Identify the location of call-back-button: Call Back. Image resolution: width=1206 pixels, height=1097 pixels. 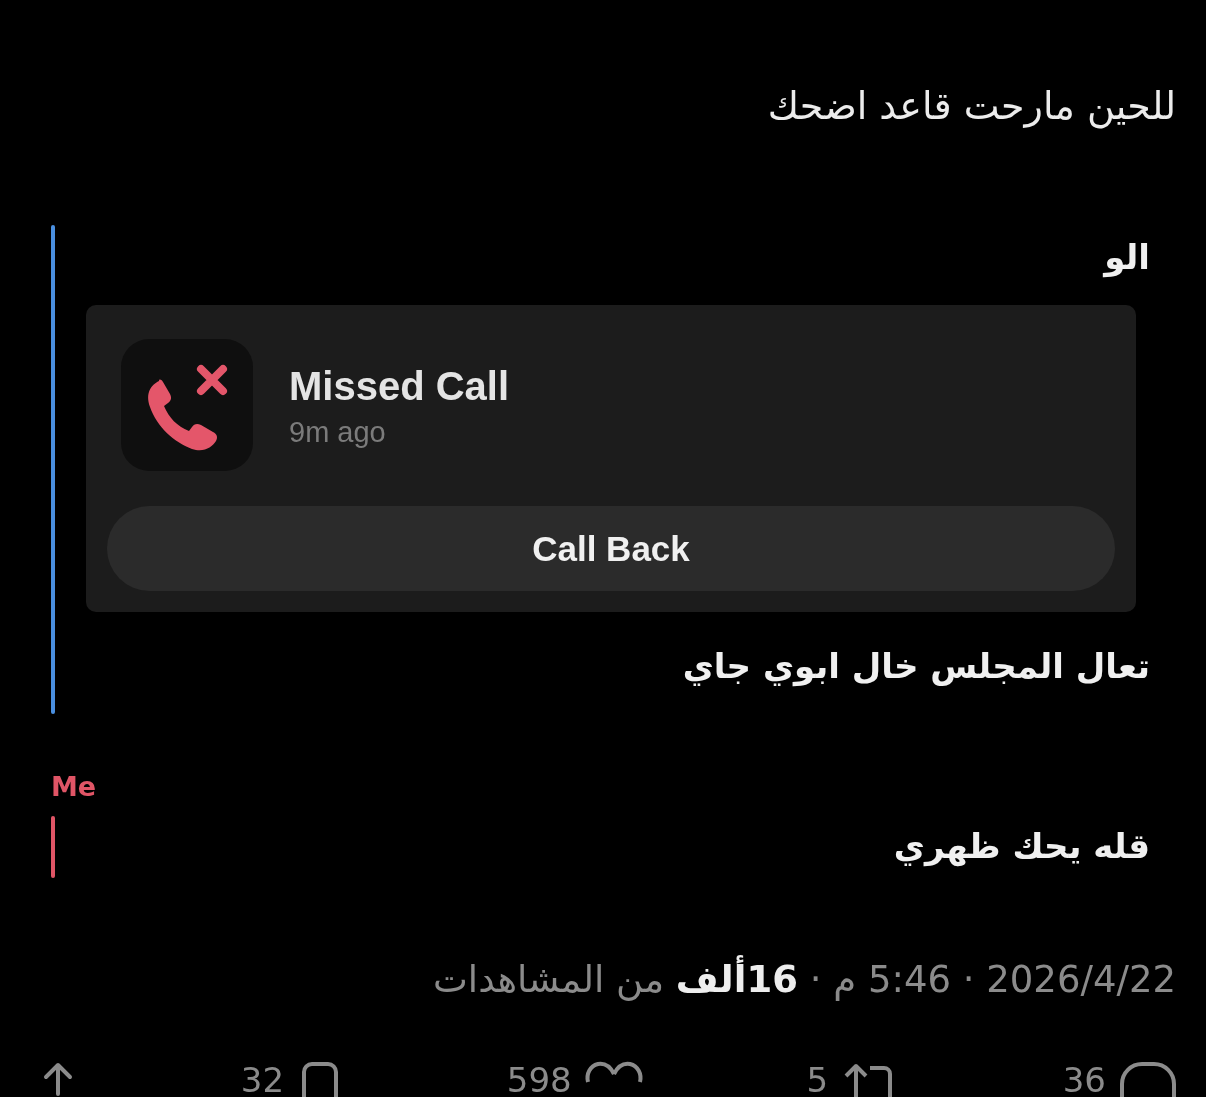
(611, 548).